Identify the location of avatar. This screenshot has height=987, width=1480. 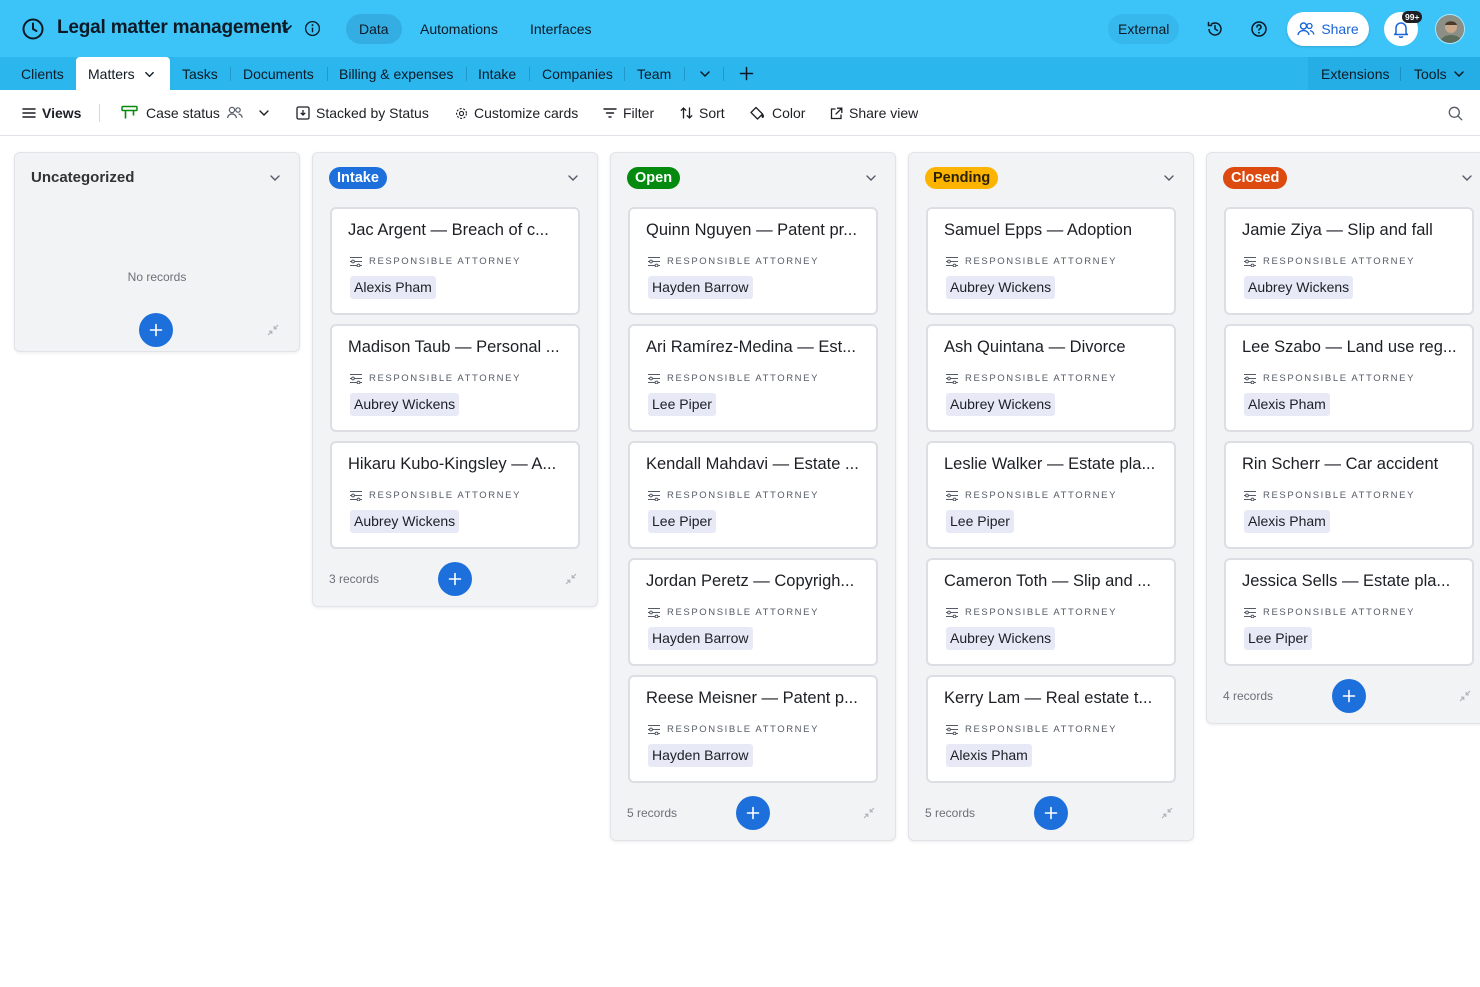
(1450, 29).